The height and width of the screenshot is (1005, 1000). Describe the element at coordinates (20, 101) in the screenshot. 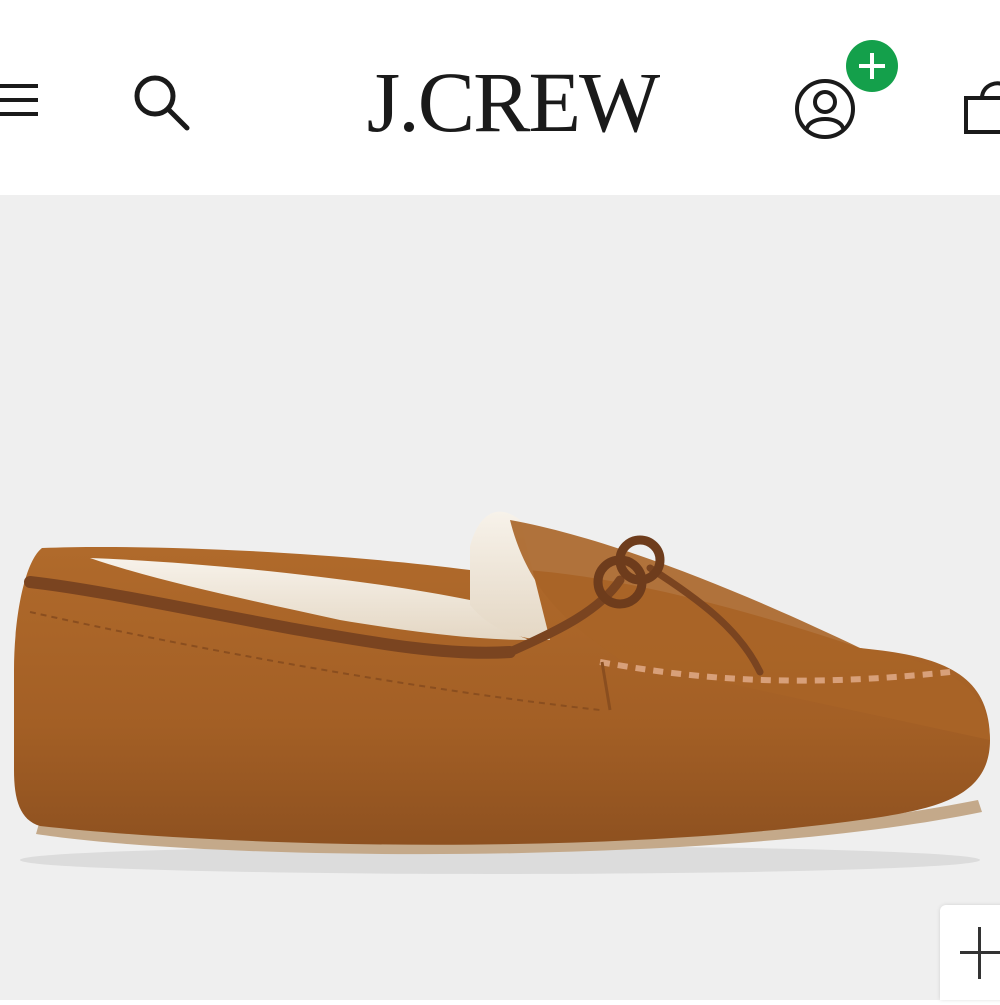

I see `hamburger-menu-icon` at that location.